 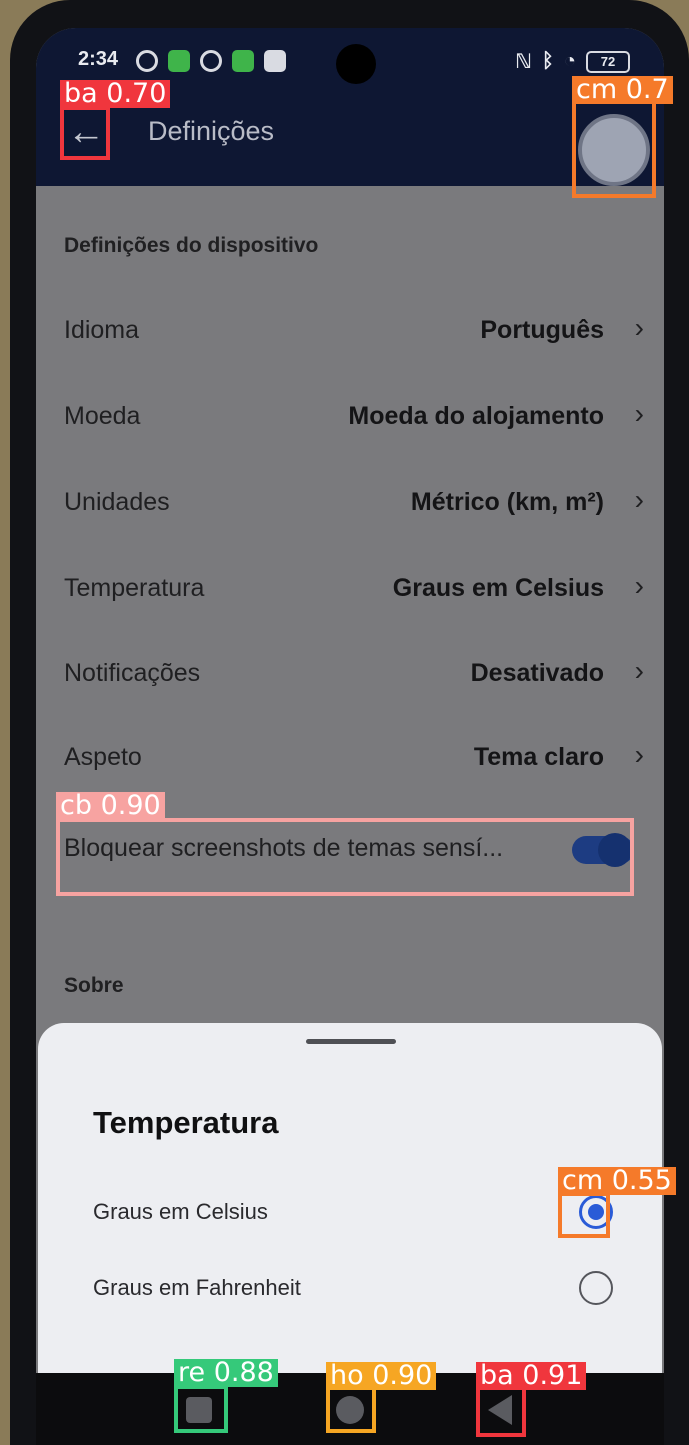 I want to click on bluetooth-icon: ᛒ, so click(x=547, y=61).